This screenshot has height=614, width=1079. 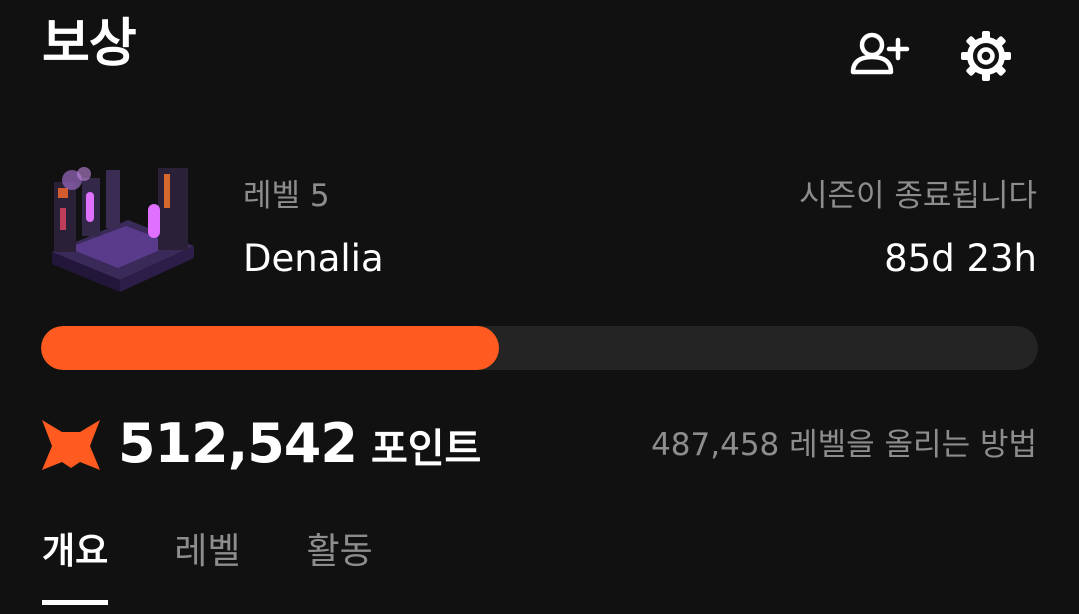 I want to click on gear-icon, so click(x=986, y=56).